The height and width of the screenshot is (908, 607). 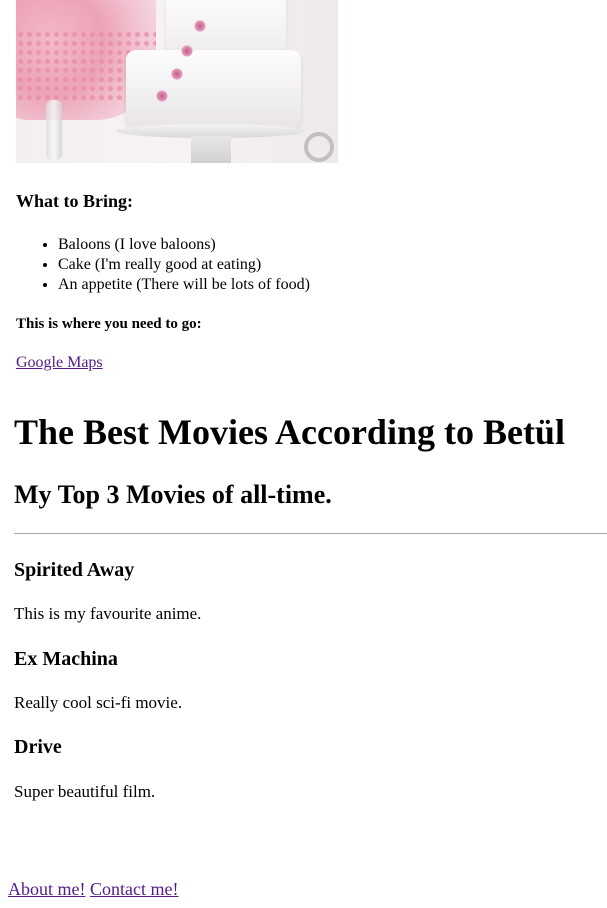 I want to click on cake-stand-leg, so click(x=211, y=149).